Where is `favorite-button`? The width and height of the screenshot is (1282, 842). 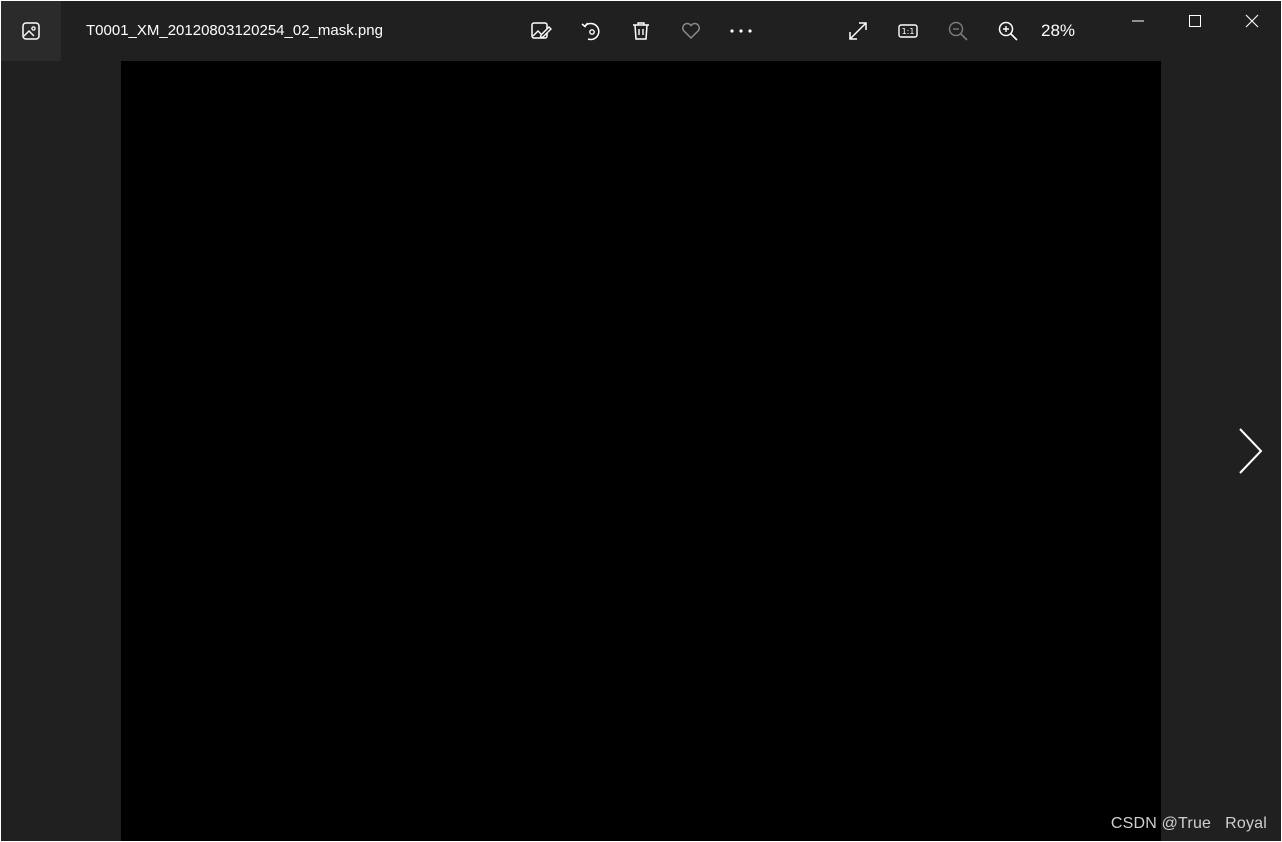 favorite-button is located at coordinates (691, 31).